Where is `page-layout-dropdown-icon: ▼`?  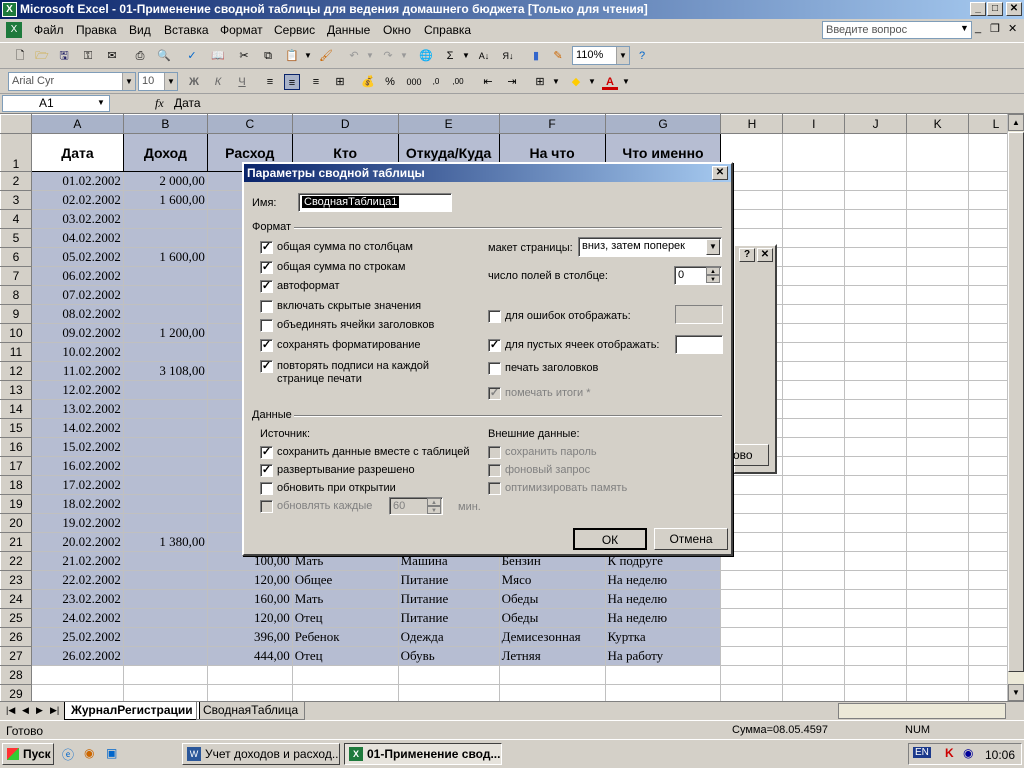 page-layout-dropdown-icon: ▼ is located at coordinates (713, 247).